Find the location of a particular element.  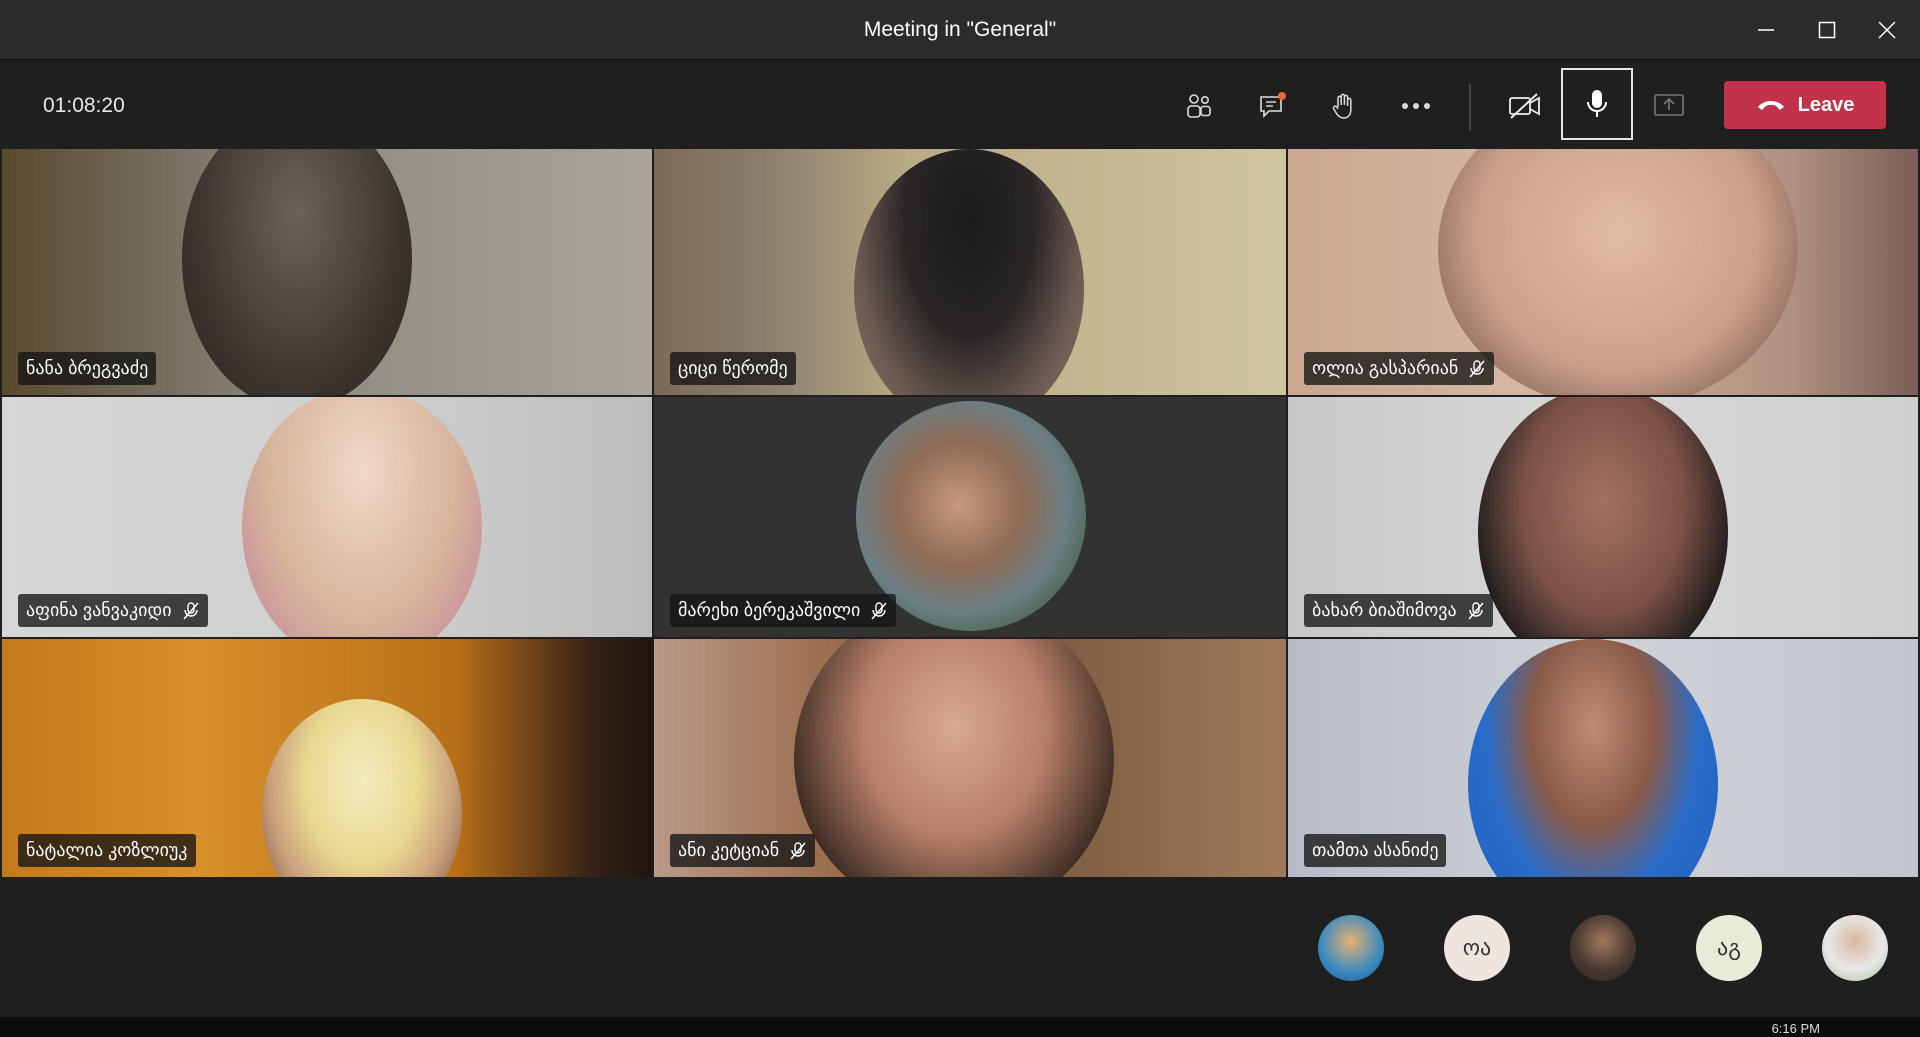

minimize-icon is located at coordinates (1766, 30).